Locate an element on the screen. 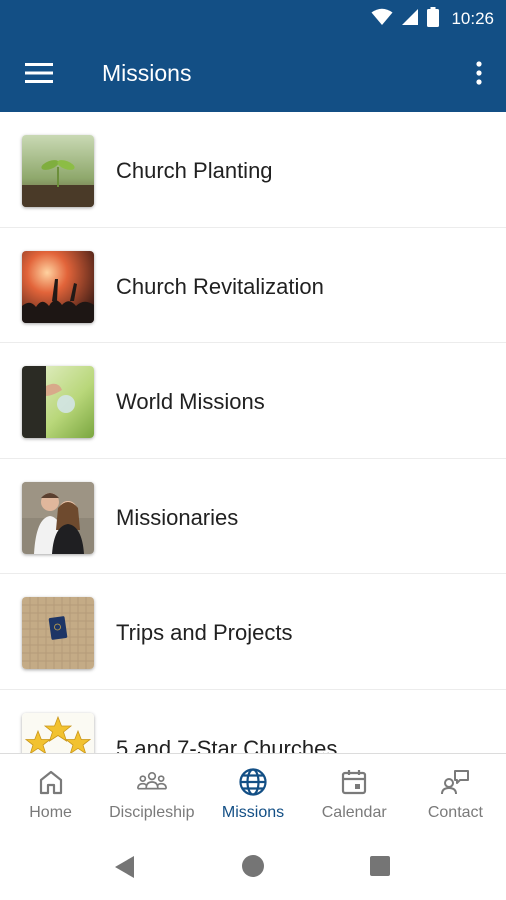 Image resolution: width=506 pixels, height=900 pixels. system-navigation-bar is located at coordinates (253, 866).